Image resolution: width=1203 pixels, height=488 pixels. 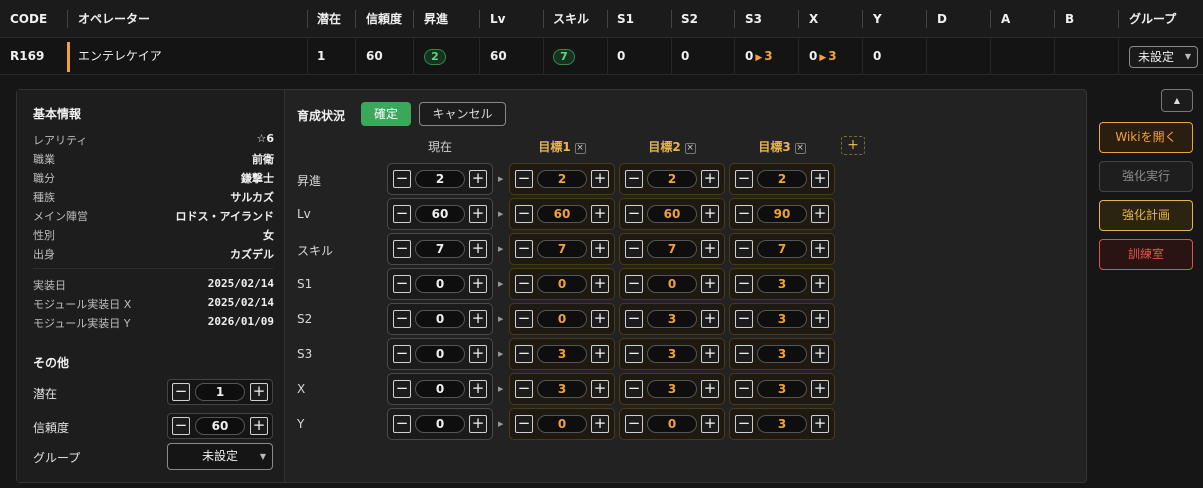 What do you see at coordinates (1146, 137) in the screenshot?
I see `open-wiki-button: Wikiを開く` at bounding box center [1146, 137].